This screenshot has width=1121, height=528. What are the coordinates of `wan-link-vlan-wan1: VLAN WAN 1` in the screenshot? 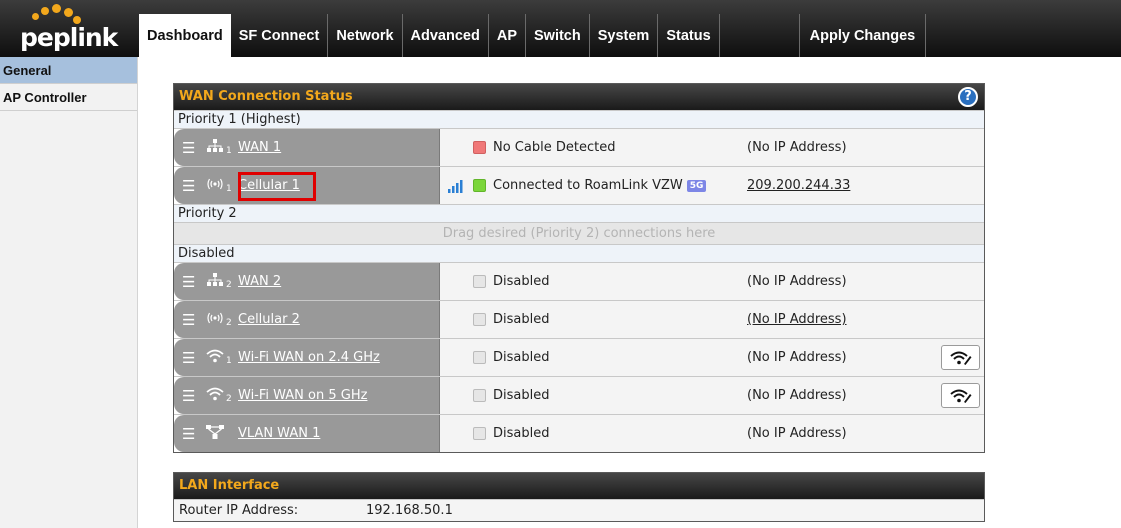 It's located at (279, 433).